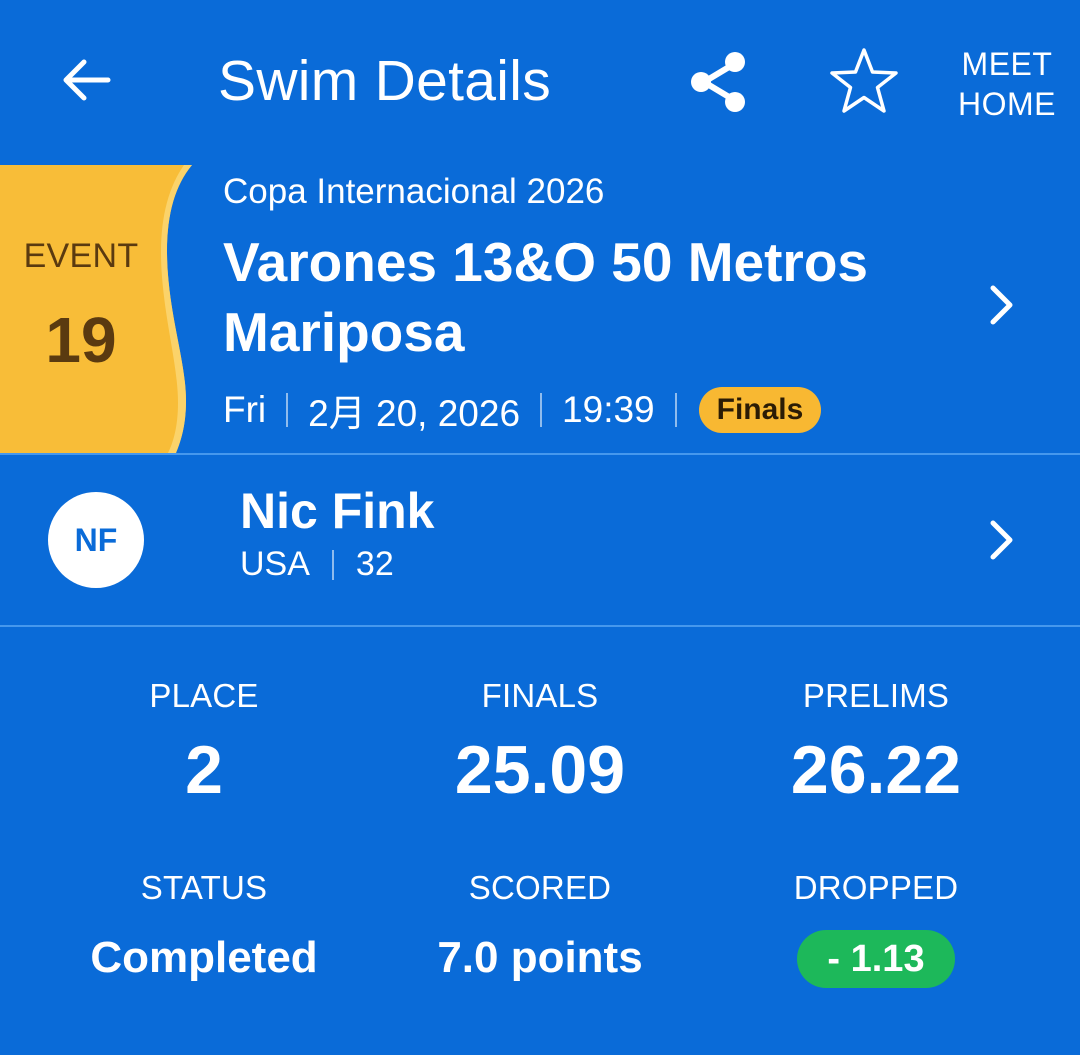  Describe the element at coordinates (540, 695) in the screenshot. I see `stat-label: FINALS` at that location.